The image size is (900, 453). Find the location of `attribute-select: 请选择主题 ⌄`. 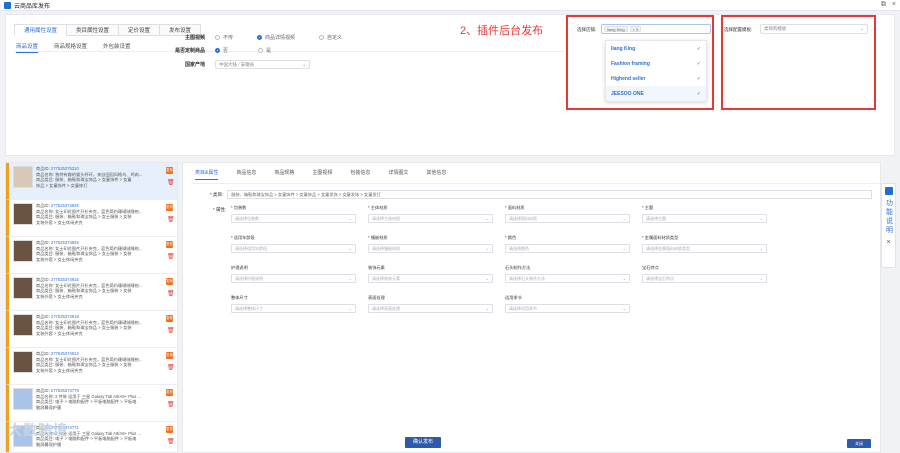

attribute-select: 请选择主题 ⌄ is located at coordinates (704, 218).